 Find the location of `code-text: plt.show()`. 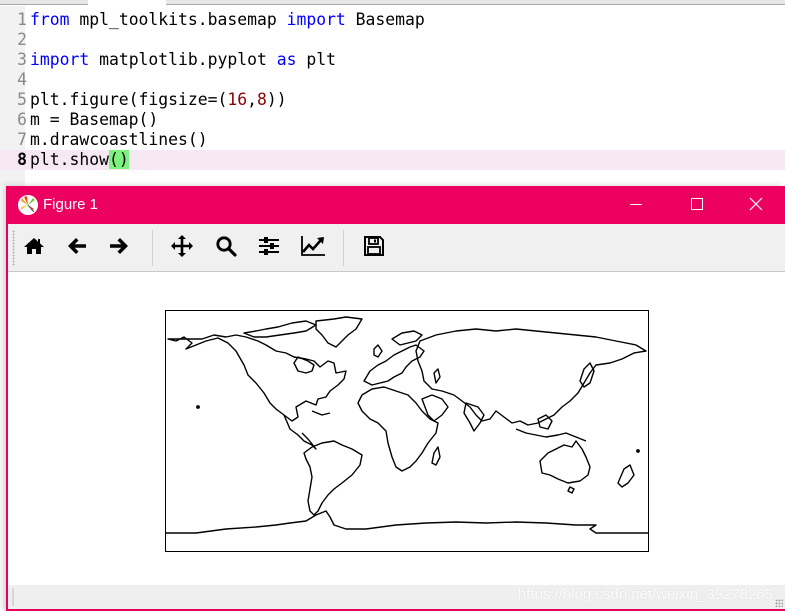

code-text: plt.show() is located at coordinates (79, 160).